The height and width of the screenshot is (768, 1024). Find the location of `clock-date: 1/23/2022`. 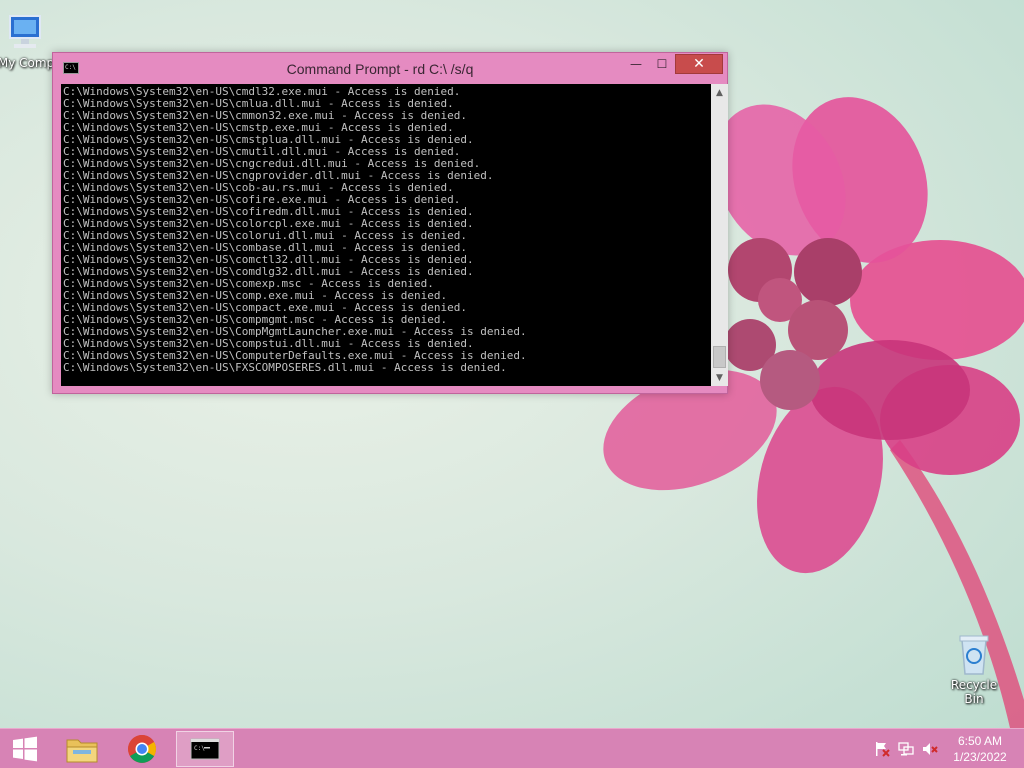

clock-date: 1/23/2022 is located at coordinates (980, 757).